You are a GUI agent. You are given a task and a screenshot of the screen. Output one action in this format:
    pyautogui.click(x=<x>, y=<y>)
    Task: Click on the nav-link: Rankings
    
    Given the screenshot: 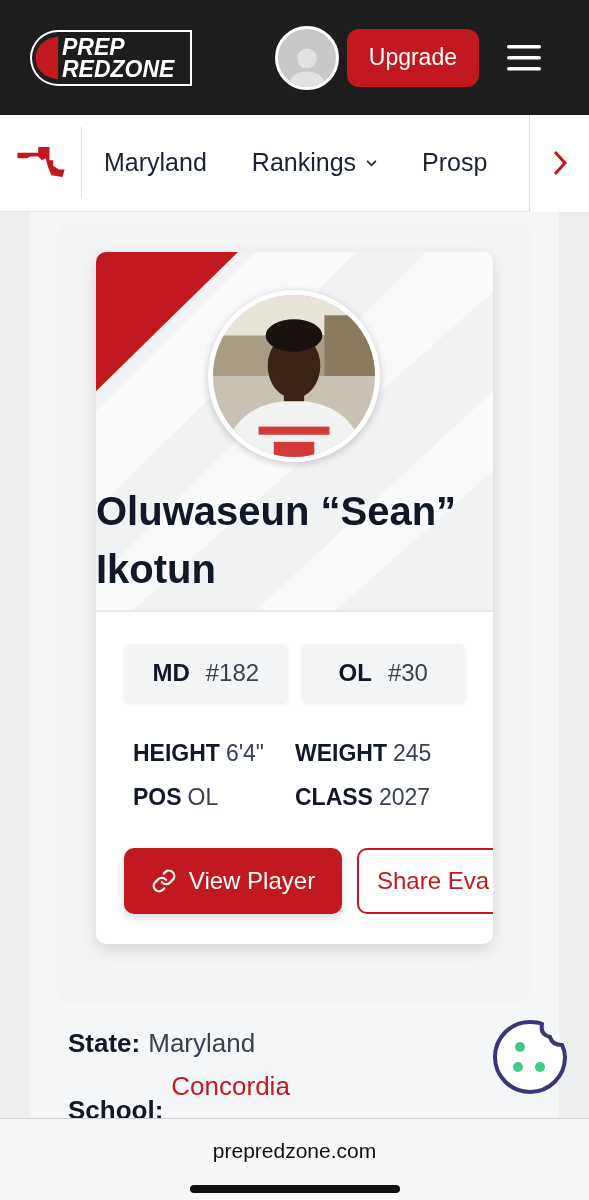 What is the action you would take?
    pyautogui.click(x=314, y=163)
    